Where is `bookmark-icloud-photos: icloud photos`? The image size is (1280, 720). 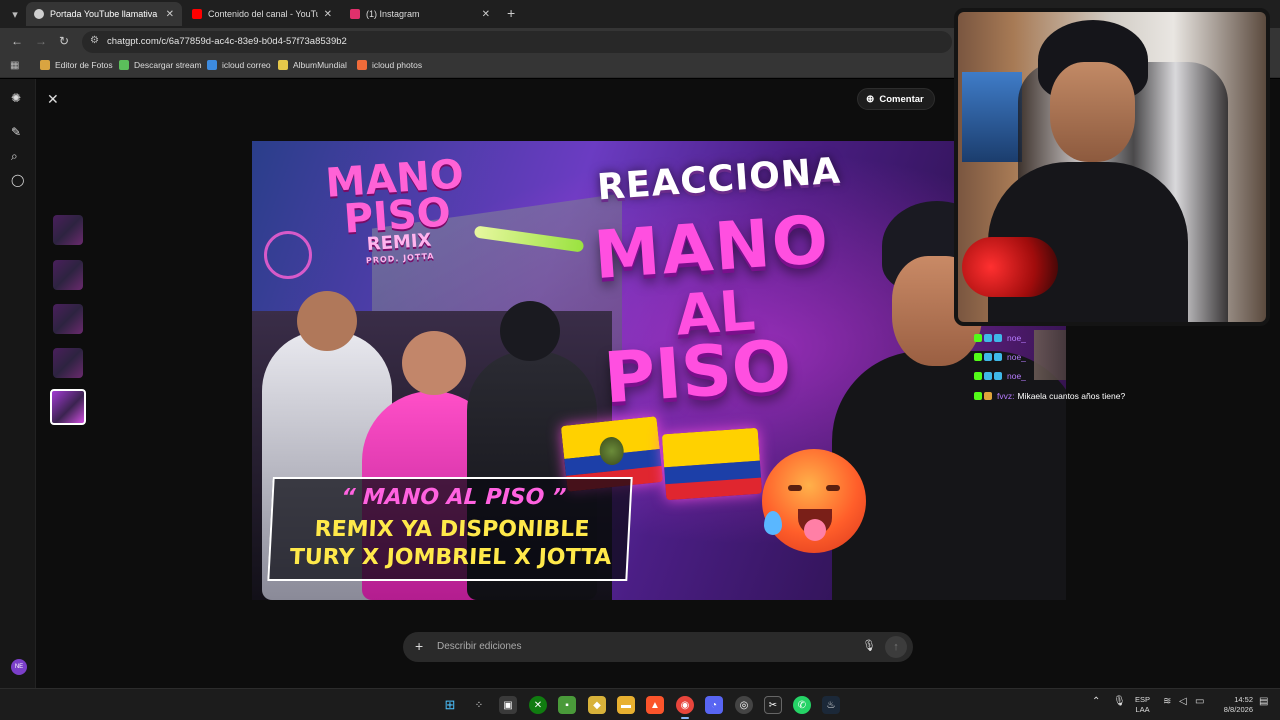 bookmark-icloud-photos: icloud photos is located at coordinates (389, 65).